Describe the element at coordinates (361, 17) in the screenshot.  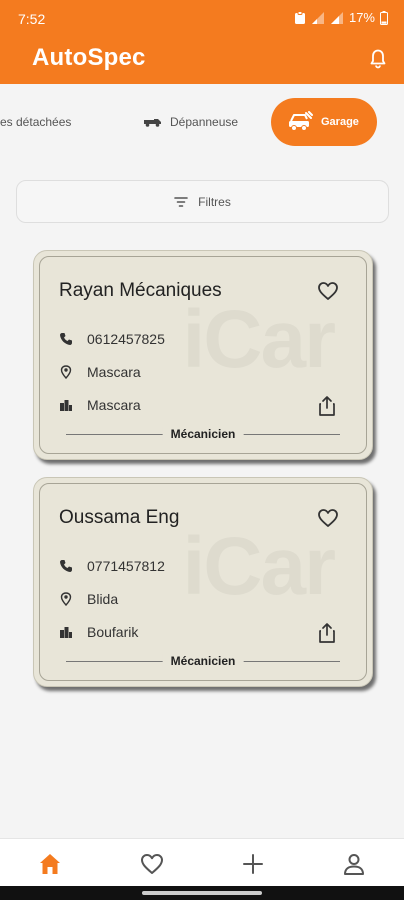
I see `battery-percent: 17%` at that location.